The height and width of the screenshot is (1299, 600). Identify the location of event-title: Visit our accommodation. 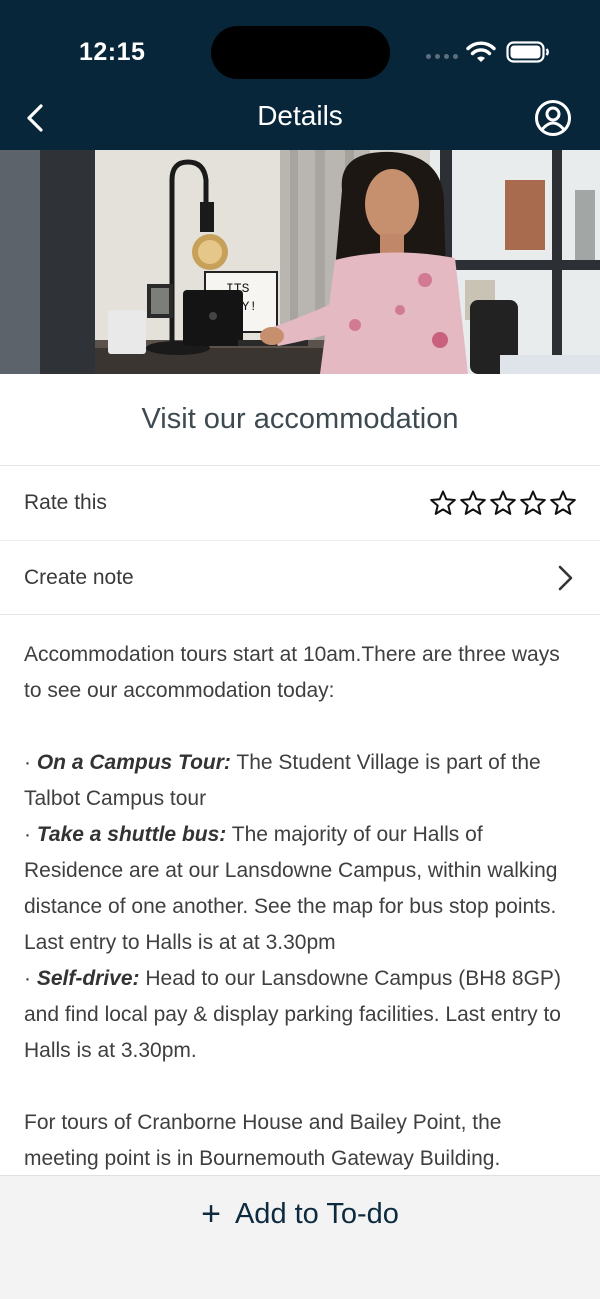
(300, 419).